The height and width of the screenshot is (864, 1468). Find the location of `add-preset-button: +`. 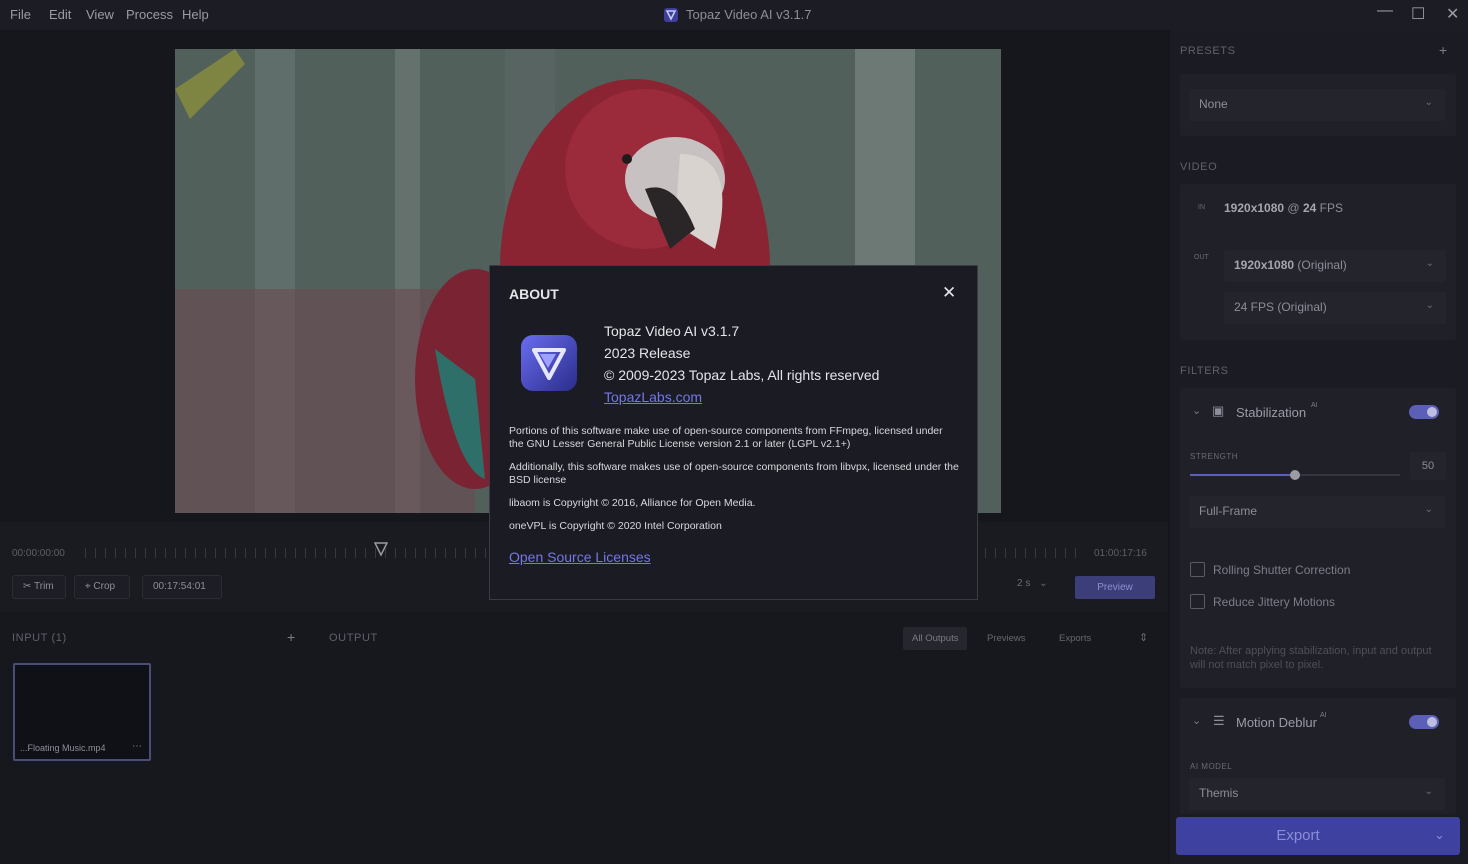

add-preset-button: + is located at coordinates (1443, 50).